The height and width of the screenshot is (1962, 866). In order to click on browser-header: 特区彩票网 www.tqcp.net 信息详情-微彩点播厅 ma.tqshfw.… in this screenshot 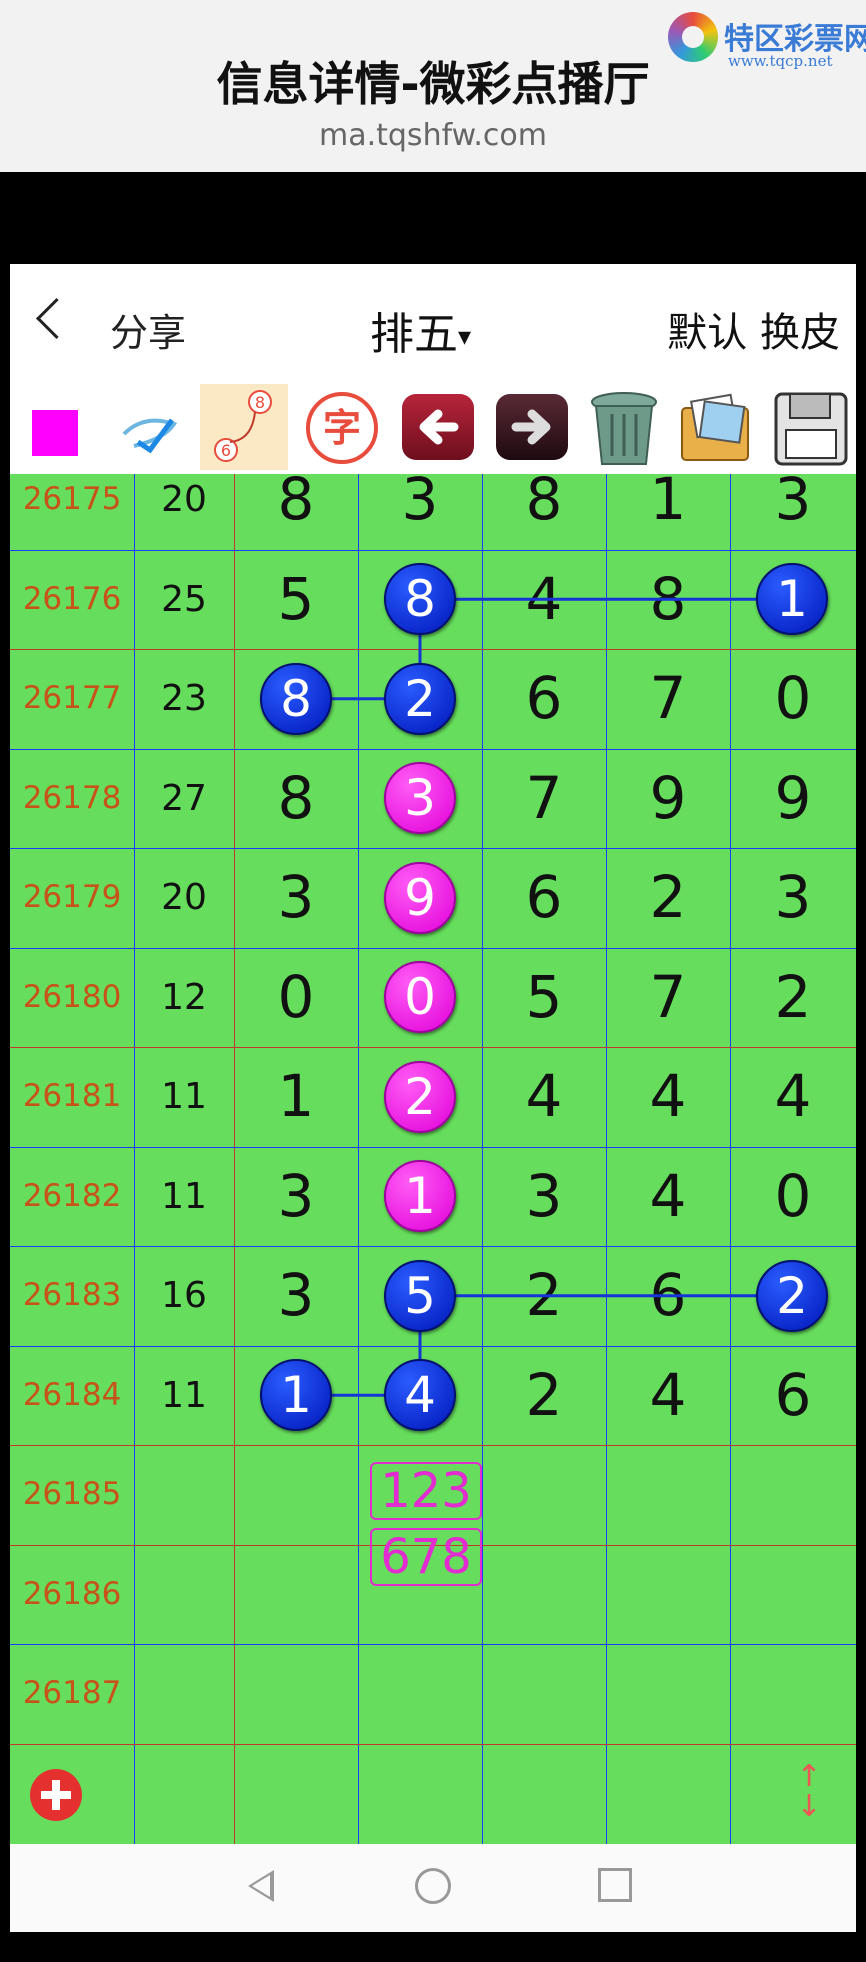, I will do `click(433, 86)`.